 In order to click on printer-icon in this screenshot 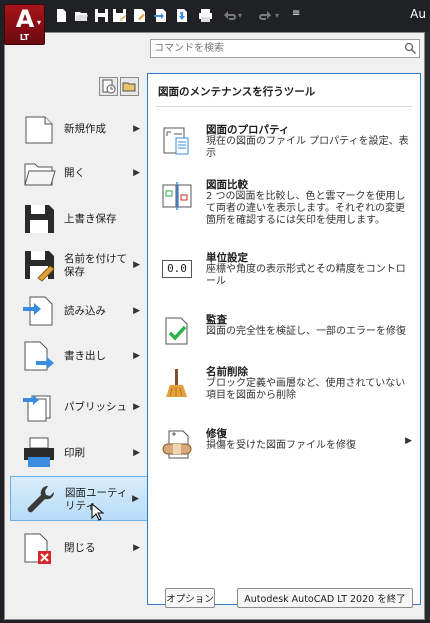, I will do `click(39, 452)`.